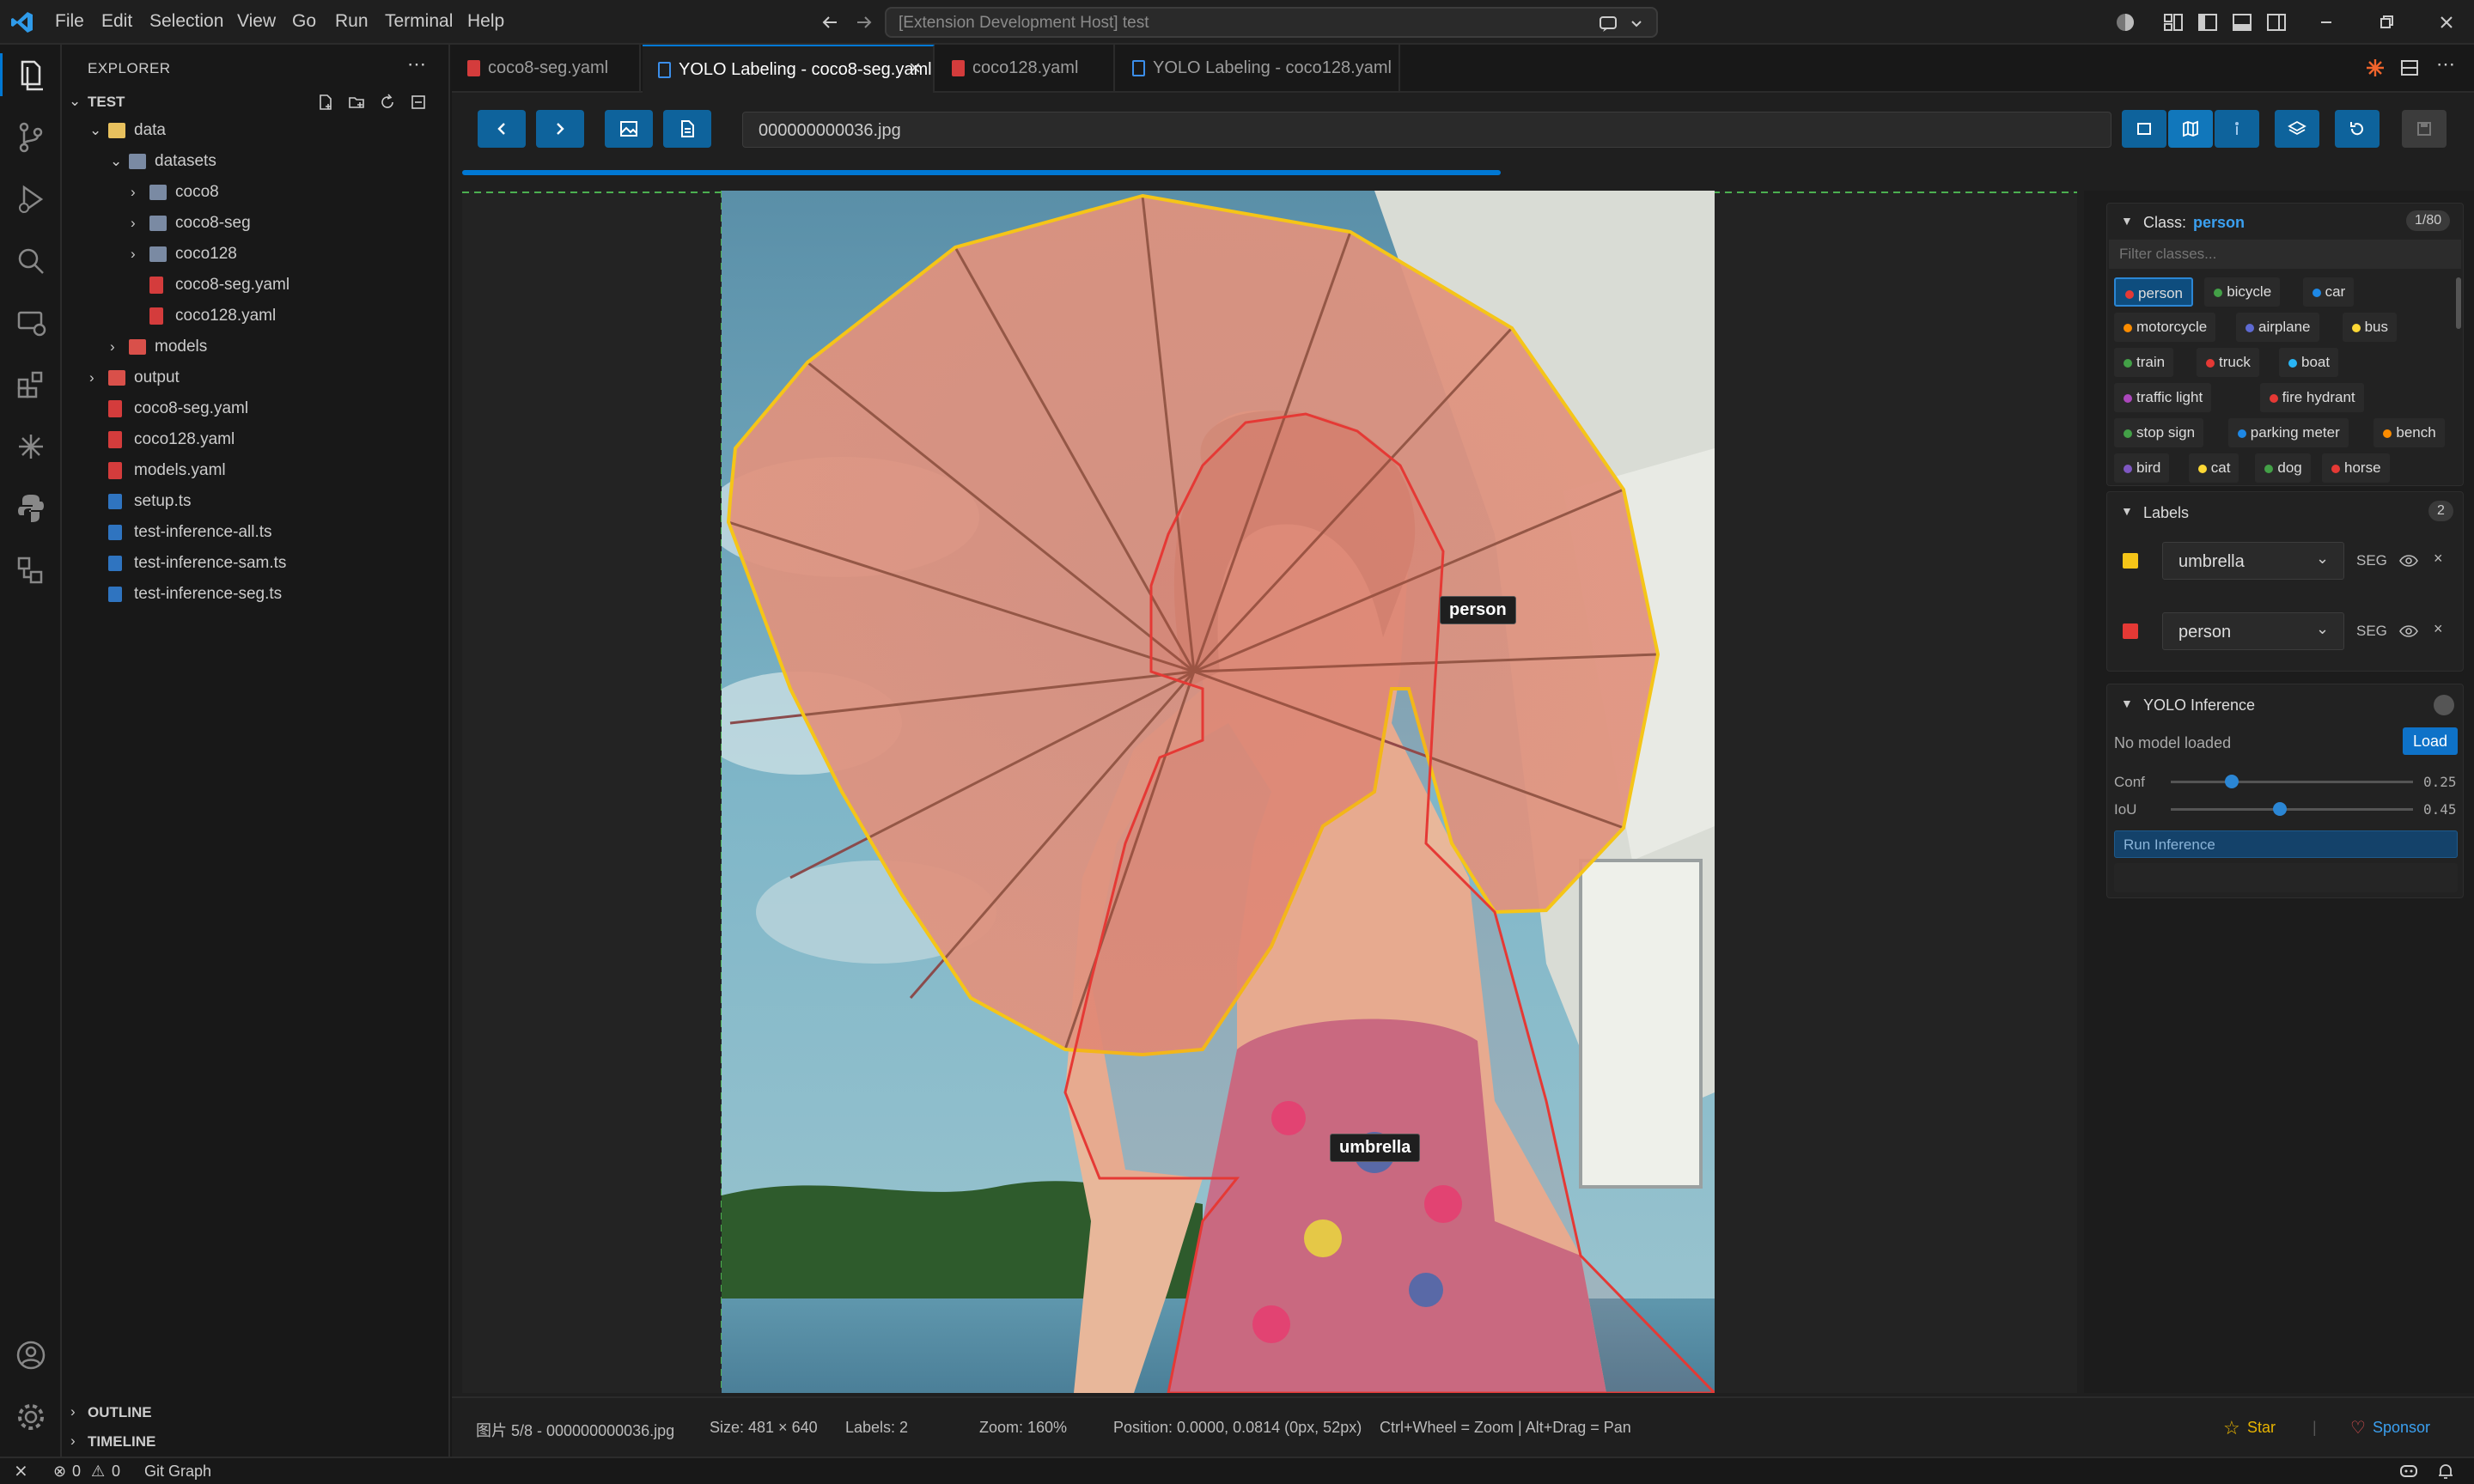 Image resolution: width=2474 pixels, height=1484 pixels. What do you see at coordinates (2292, 782) in the screenshot?
I see `conf-slider-track` at bounding box center [2292, 782].